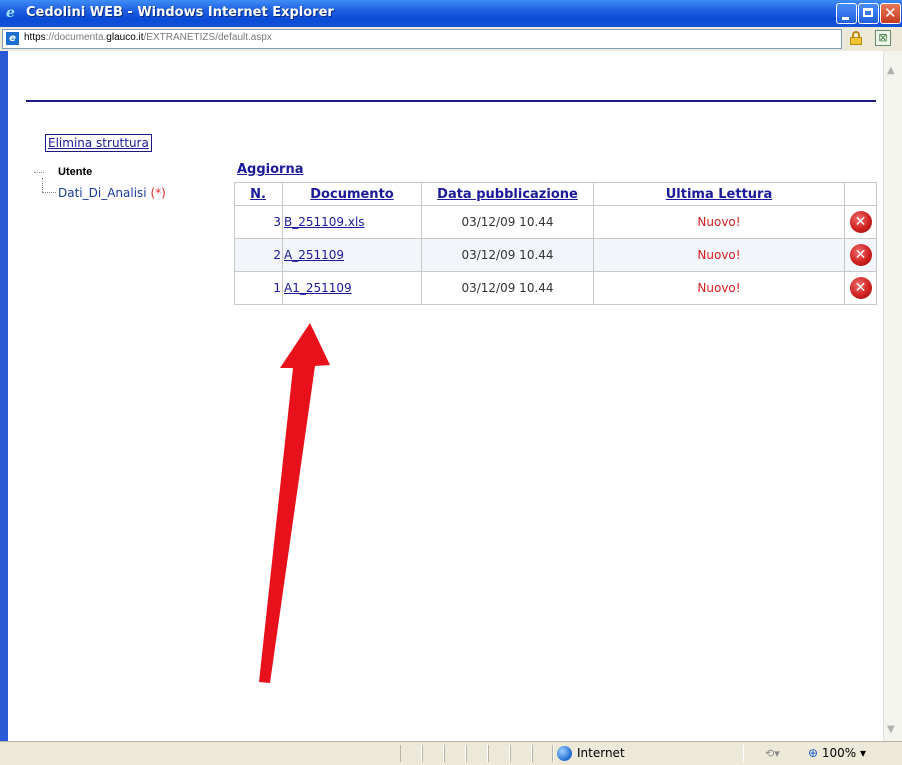 The image size is (902, 765). Describe the element at coordinates (813, 753) in the screenshot. I see `zoom-icon: ⊕` at that location.